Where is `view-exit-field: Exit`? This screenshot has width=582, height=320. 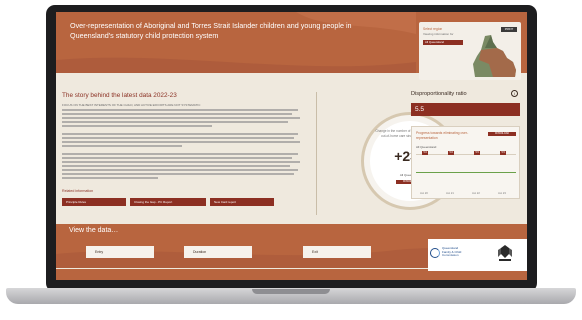
view-exit-field: Exit is located at coordinates (337, 252).